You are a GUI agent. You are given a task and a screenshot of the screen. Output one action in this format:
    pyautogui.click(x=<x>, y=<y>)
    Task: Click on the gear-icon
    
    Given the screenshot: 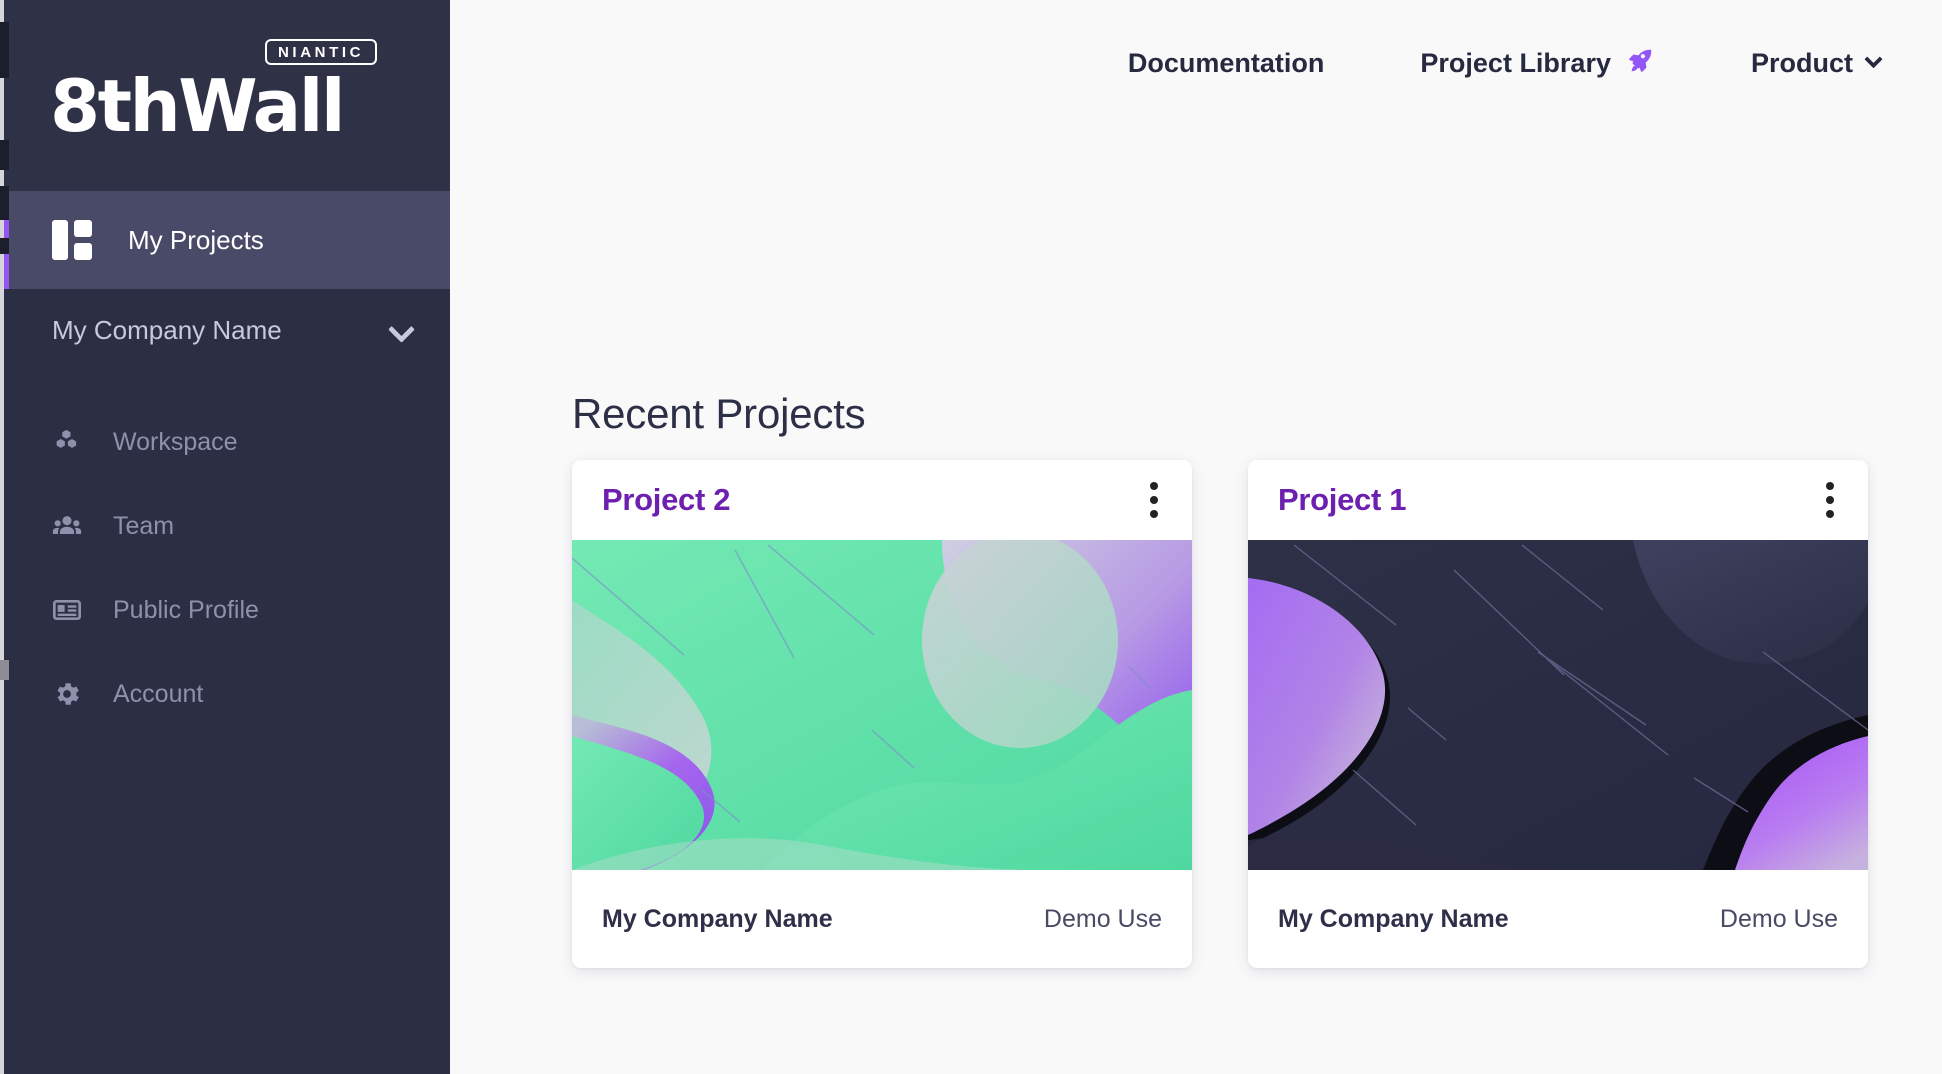 What is the action you would take?
    pyautogui.click(x=67, y=694)
    